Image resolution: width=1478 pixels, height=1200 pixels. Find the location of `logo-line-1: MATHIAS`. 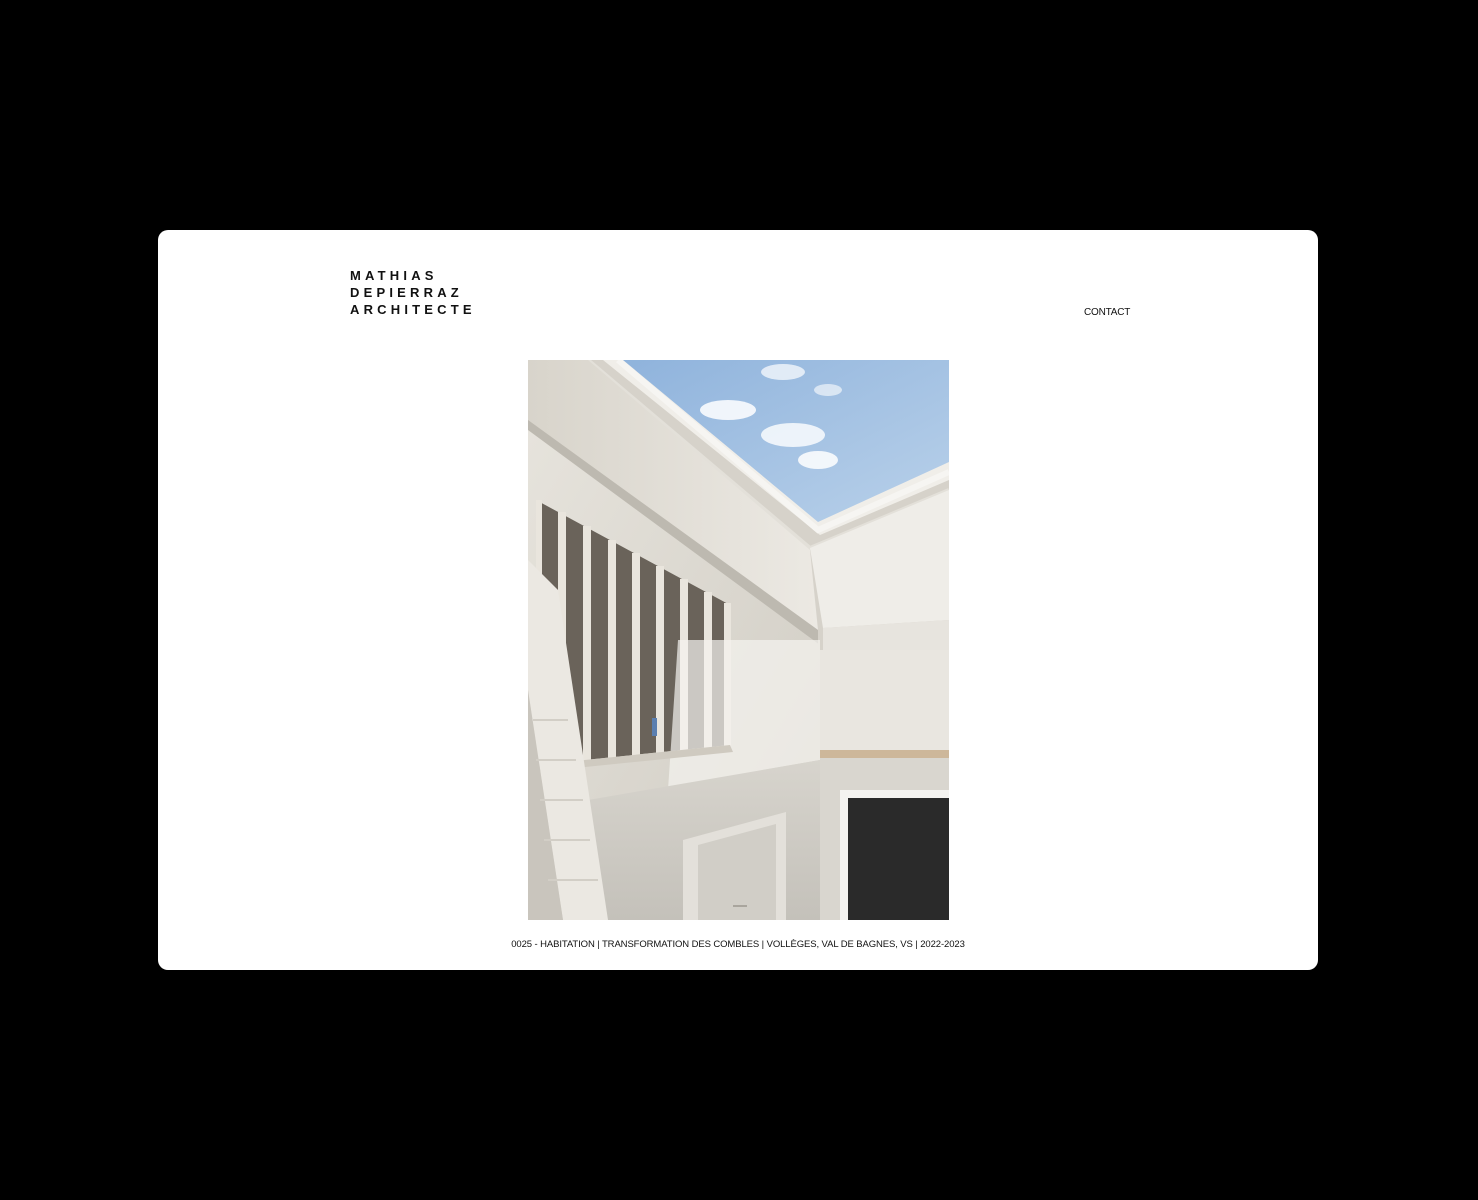

logo-line-1: MATHIAS is located at coordinates (394, 275).